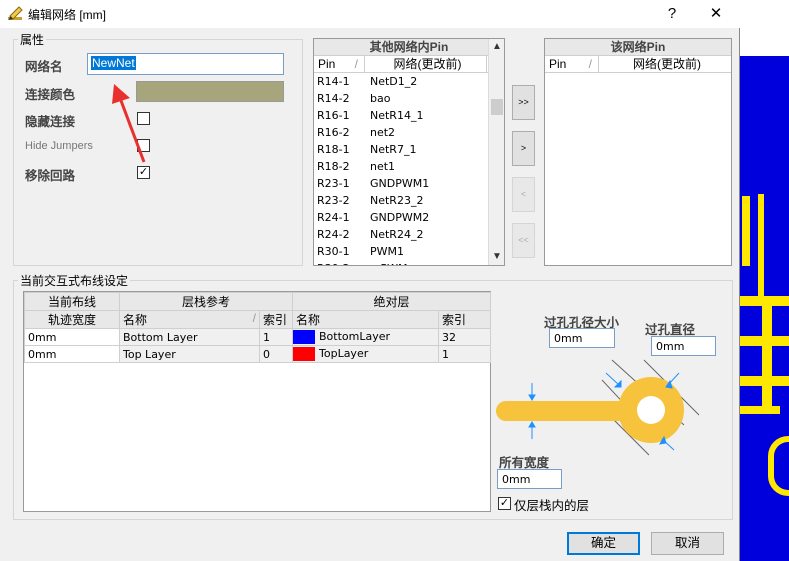 The width and height of the screenshot is (789, 561). What do you see at coordinates (665, 64) in the screenshot?
I see `this-net-col-net: 网络(更改前)` at bounding box center [665, 64].